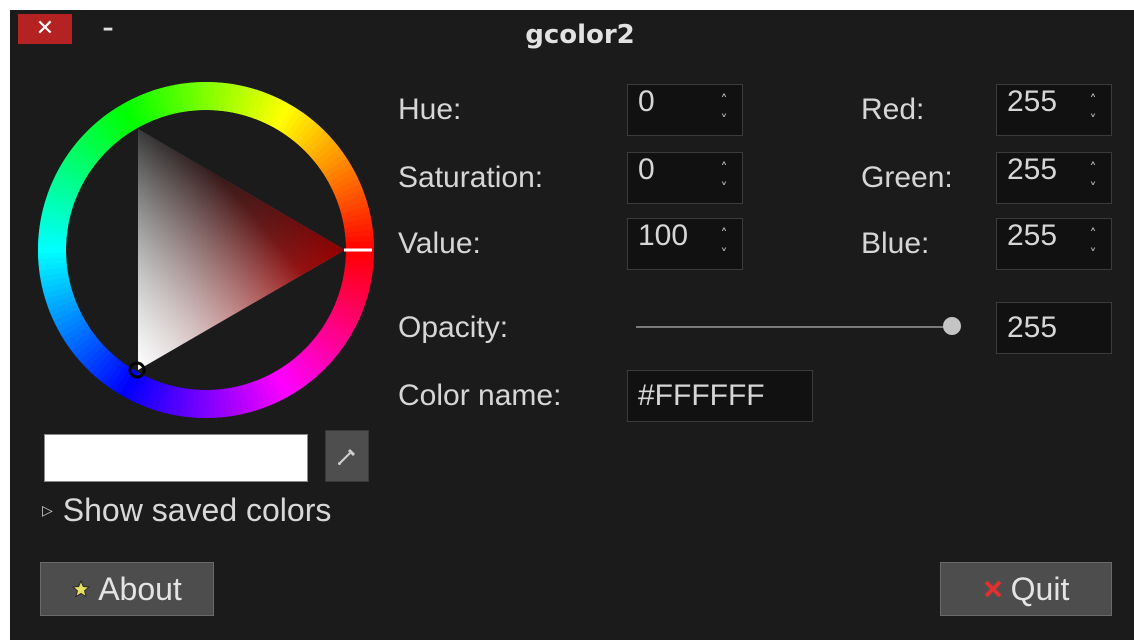 This screenshot has height=640, width=1134. I want to click on quit-button-label: Quit, so click(1040, 588).